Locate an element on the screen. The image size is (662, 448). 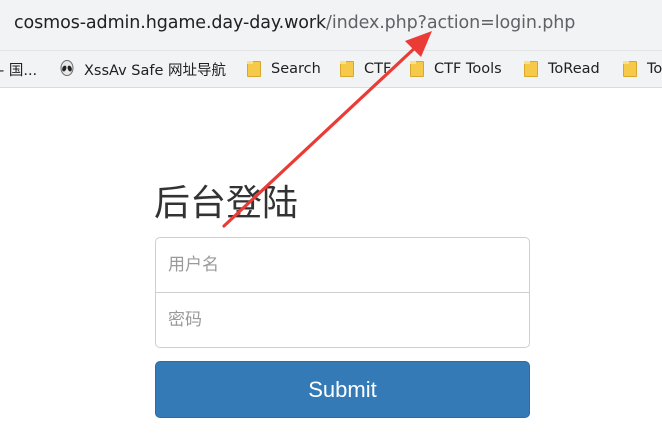
password-input is located at coordinates (342, 320).